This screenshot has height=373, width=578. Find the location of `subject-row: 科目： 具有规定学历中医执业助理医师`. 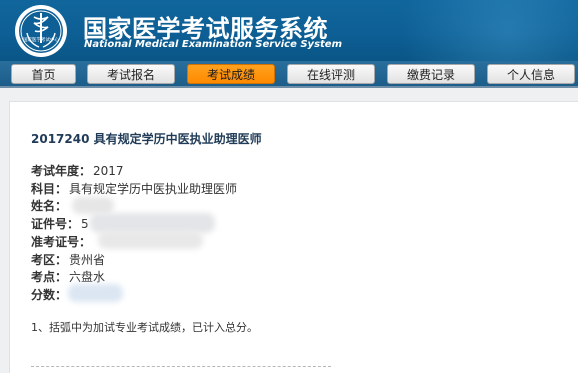

subject-row: 科目： 具有规定学历中医执业助理医师 is located at coordinates (134, 188).